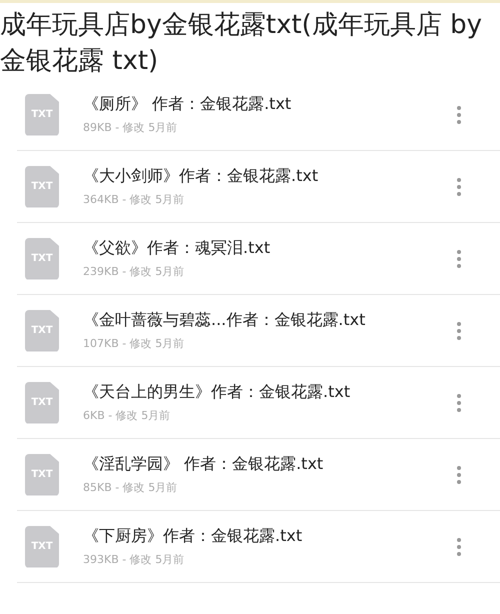 Image resolution: width=500 pixels, height=614 pixels. What do you see at coordinates (269, 176) in the screenshot?
I see `file-name: 《大小剑师》作者：金银花露.txt` at bounding box center [269, 176].